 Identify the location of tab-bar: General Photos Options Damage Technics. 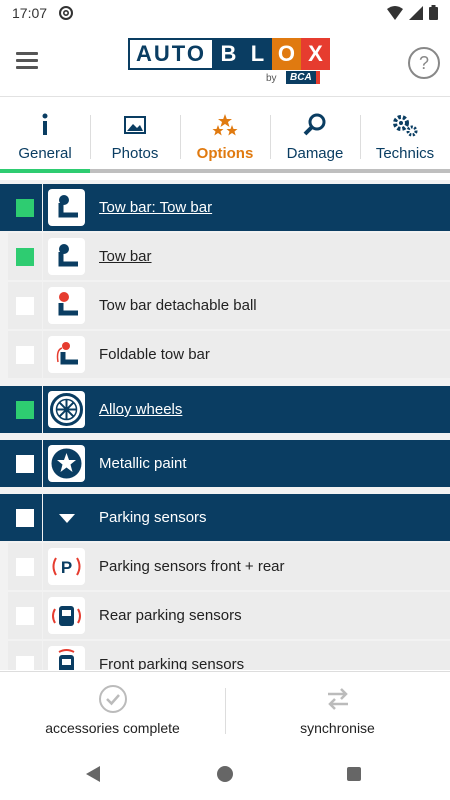
(225, 135).